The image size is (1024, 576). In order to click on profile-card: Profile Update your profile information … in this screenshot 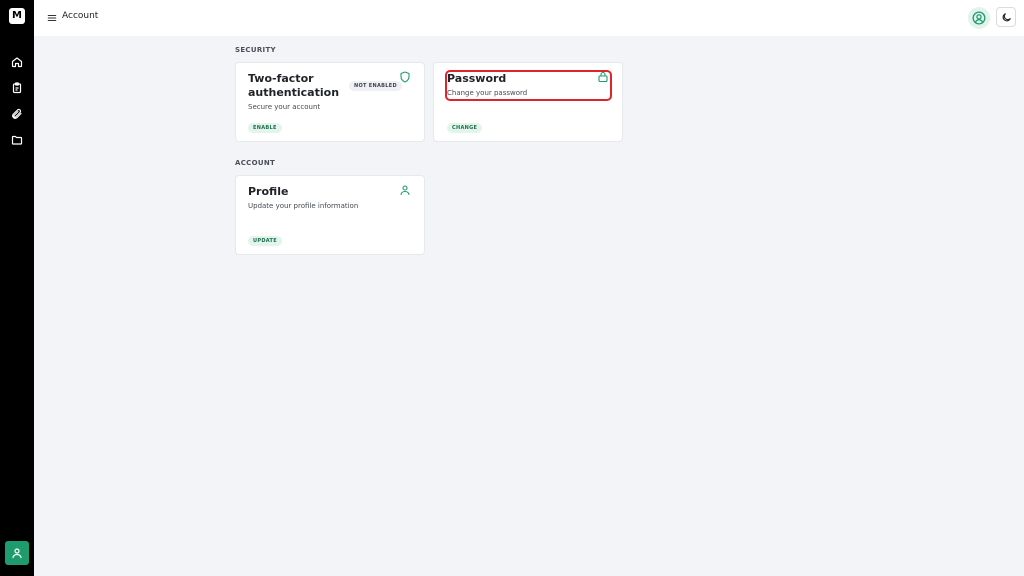, I will do `click(330, 215)`.